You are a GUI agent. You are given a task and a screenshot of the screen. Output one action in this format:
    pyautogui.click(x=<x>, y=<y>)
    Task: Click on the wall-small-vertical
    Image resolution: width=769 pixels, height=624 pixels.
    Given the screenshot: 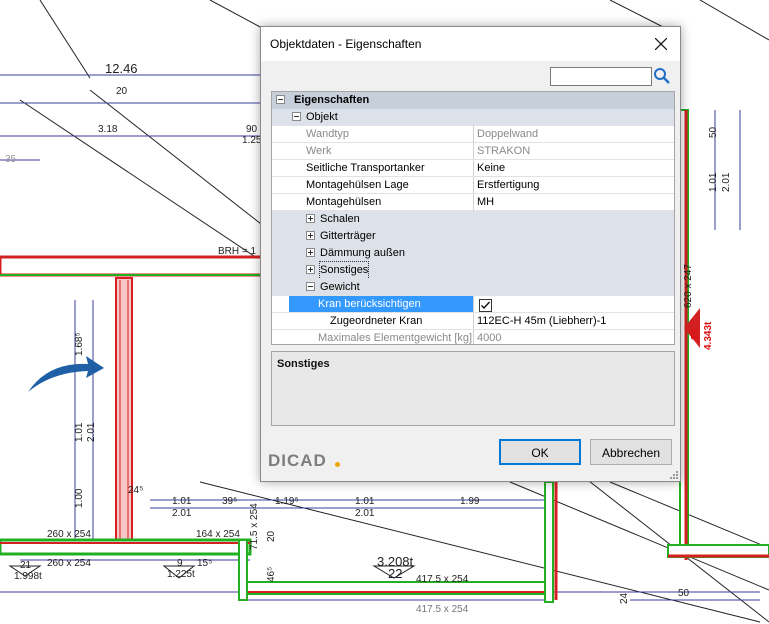 What is the action you would take?
    pyautogui.click(x=243, y=570)
    